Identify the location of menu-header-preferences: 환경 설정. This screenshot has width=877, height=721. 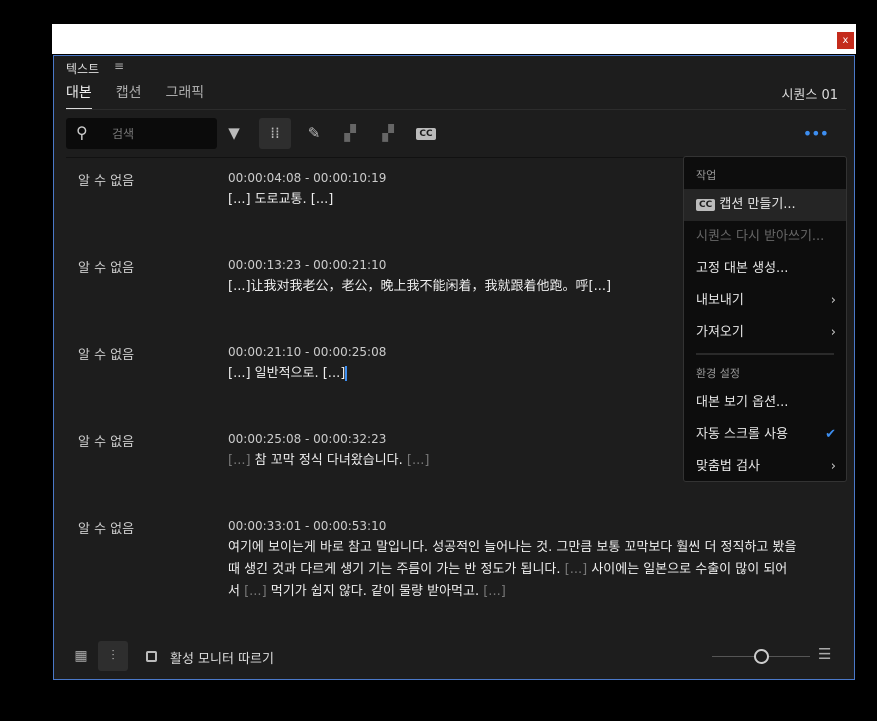
(718, 373).